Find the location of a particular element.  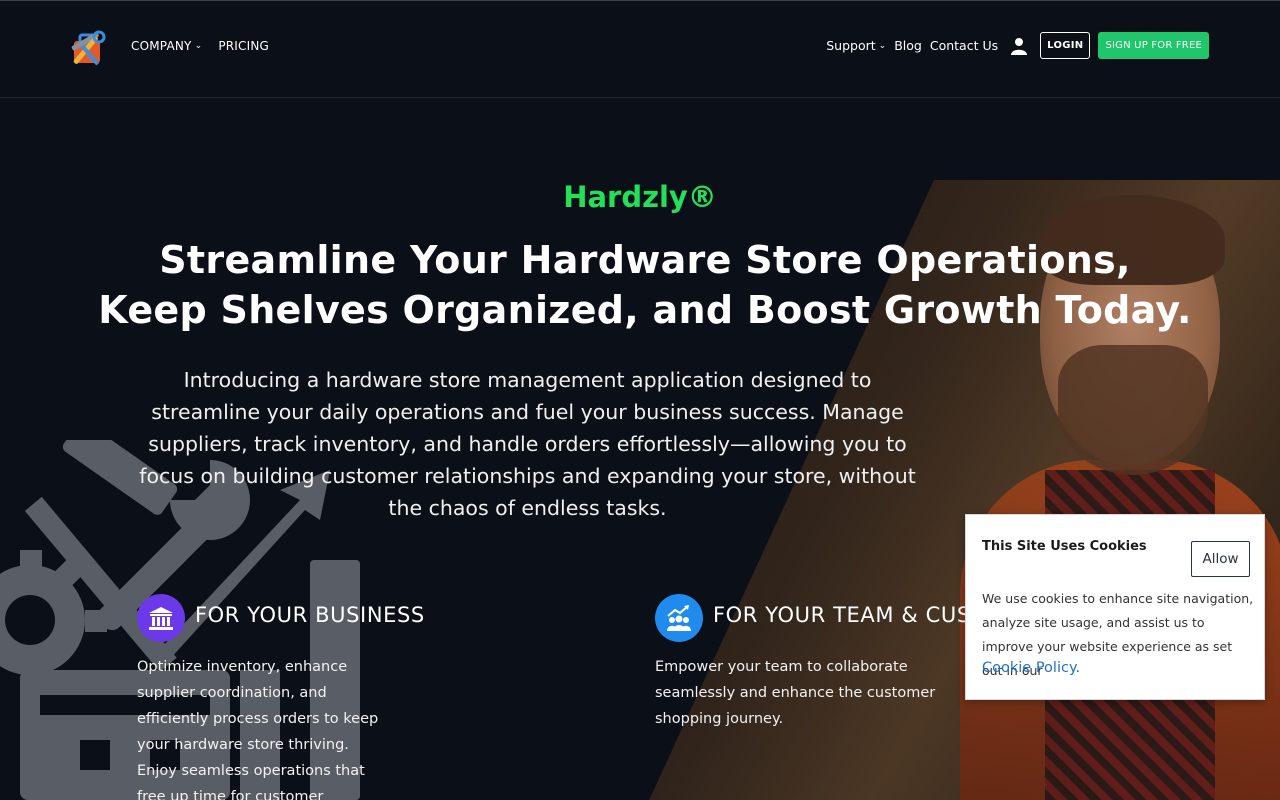

primary-nav: COMPANY ⌄ PRICING is located at coordinates (200, 46).